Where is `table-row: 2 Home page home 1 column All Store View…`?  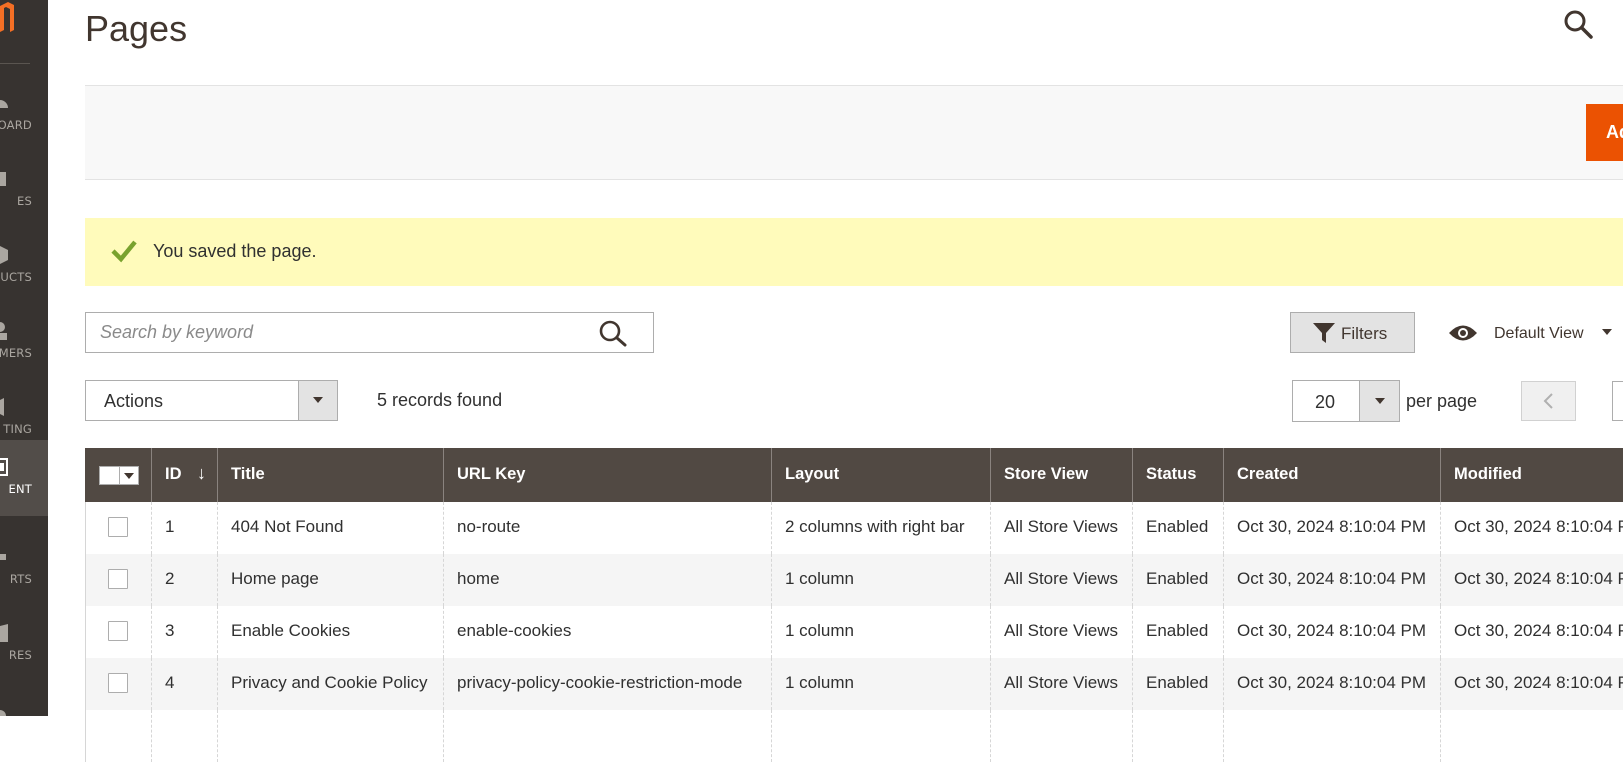
table-row: 2 Home page home 1 column All Store View… is located at coordinates (854, 580).